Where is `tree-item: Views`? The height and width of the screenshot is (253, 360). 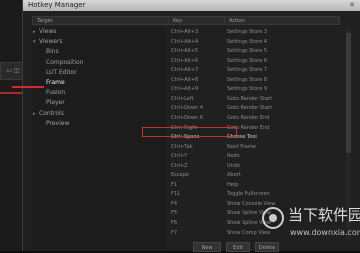 tree-item: Views is located at coordinates (47, 32).